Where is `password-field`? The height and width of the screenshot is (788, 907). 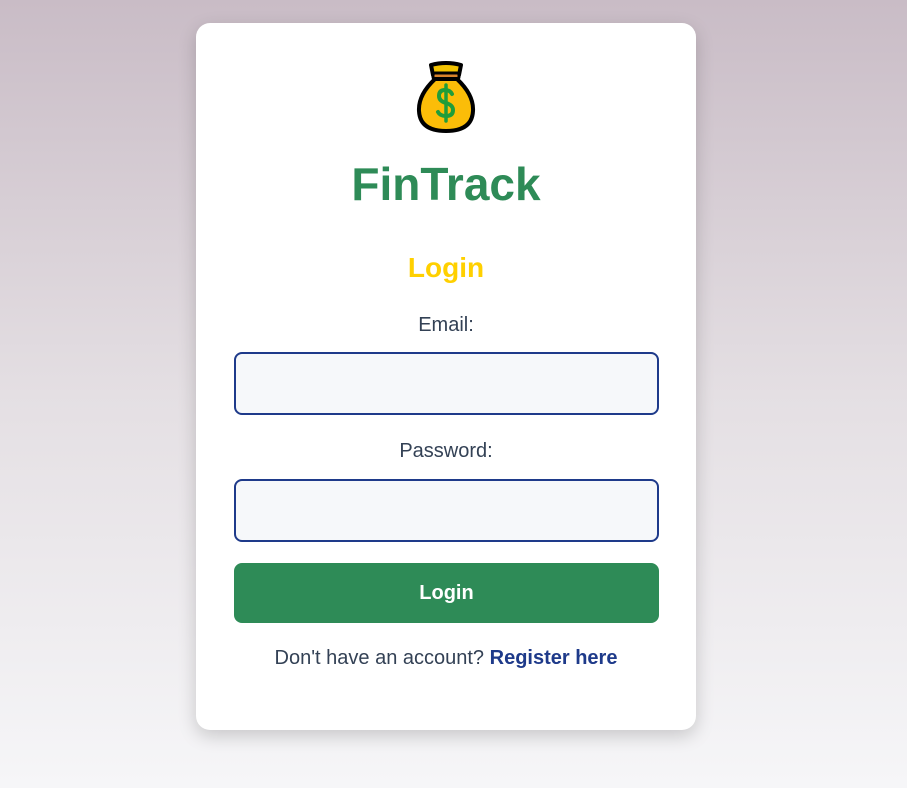 password-field is located at coordinates (446, 510).